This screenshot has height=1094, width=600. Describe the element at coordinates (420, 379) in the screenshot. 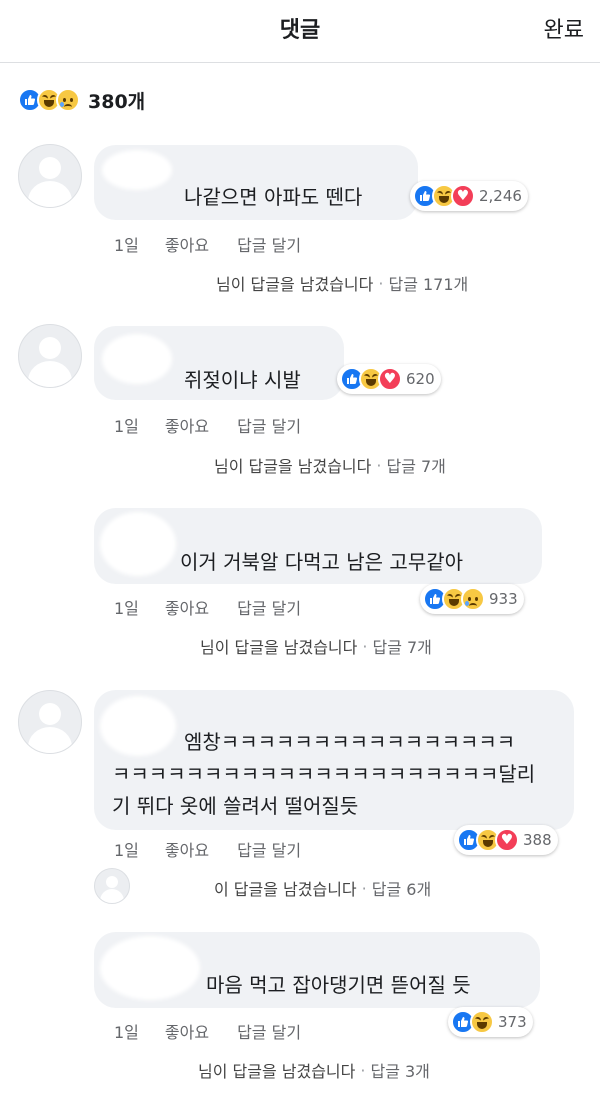

I see `reaction-count: 620` at that location.